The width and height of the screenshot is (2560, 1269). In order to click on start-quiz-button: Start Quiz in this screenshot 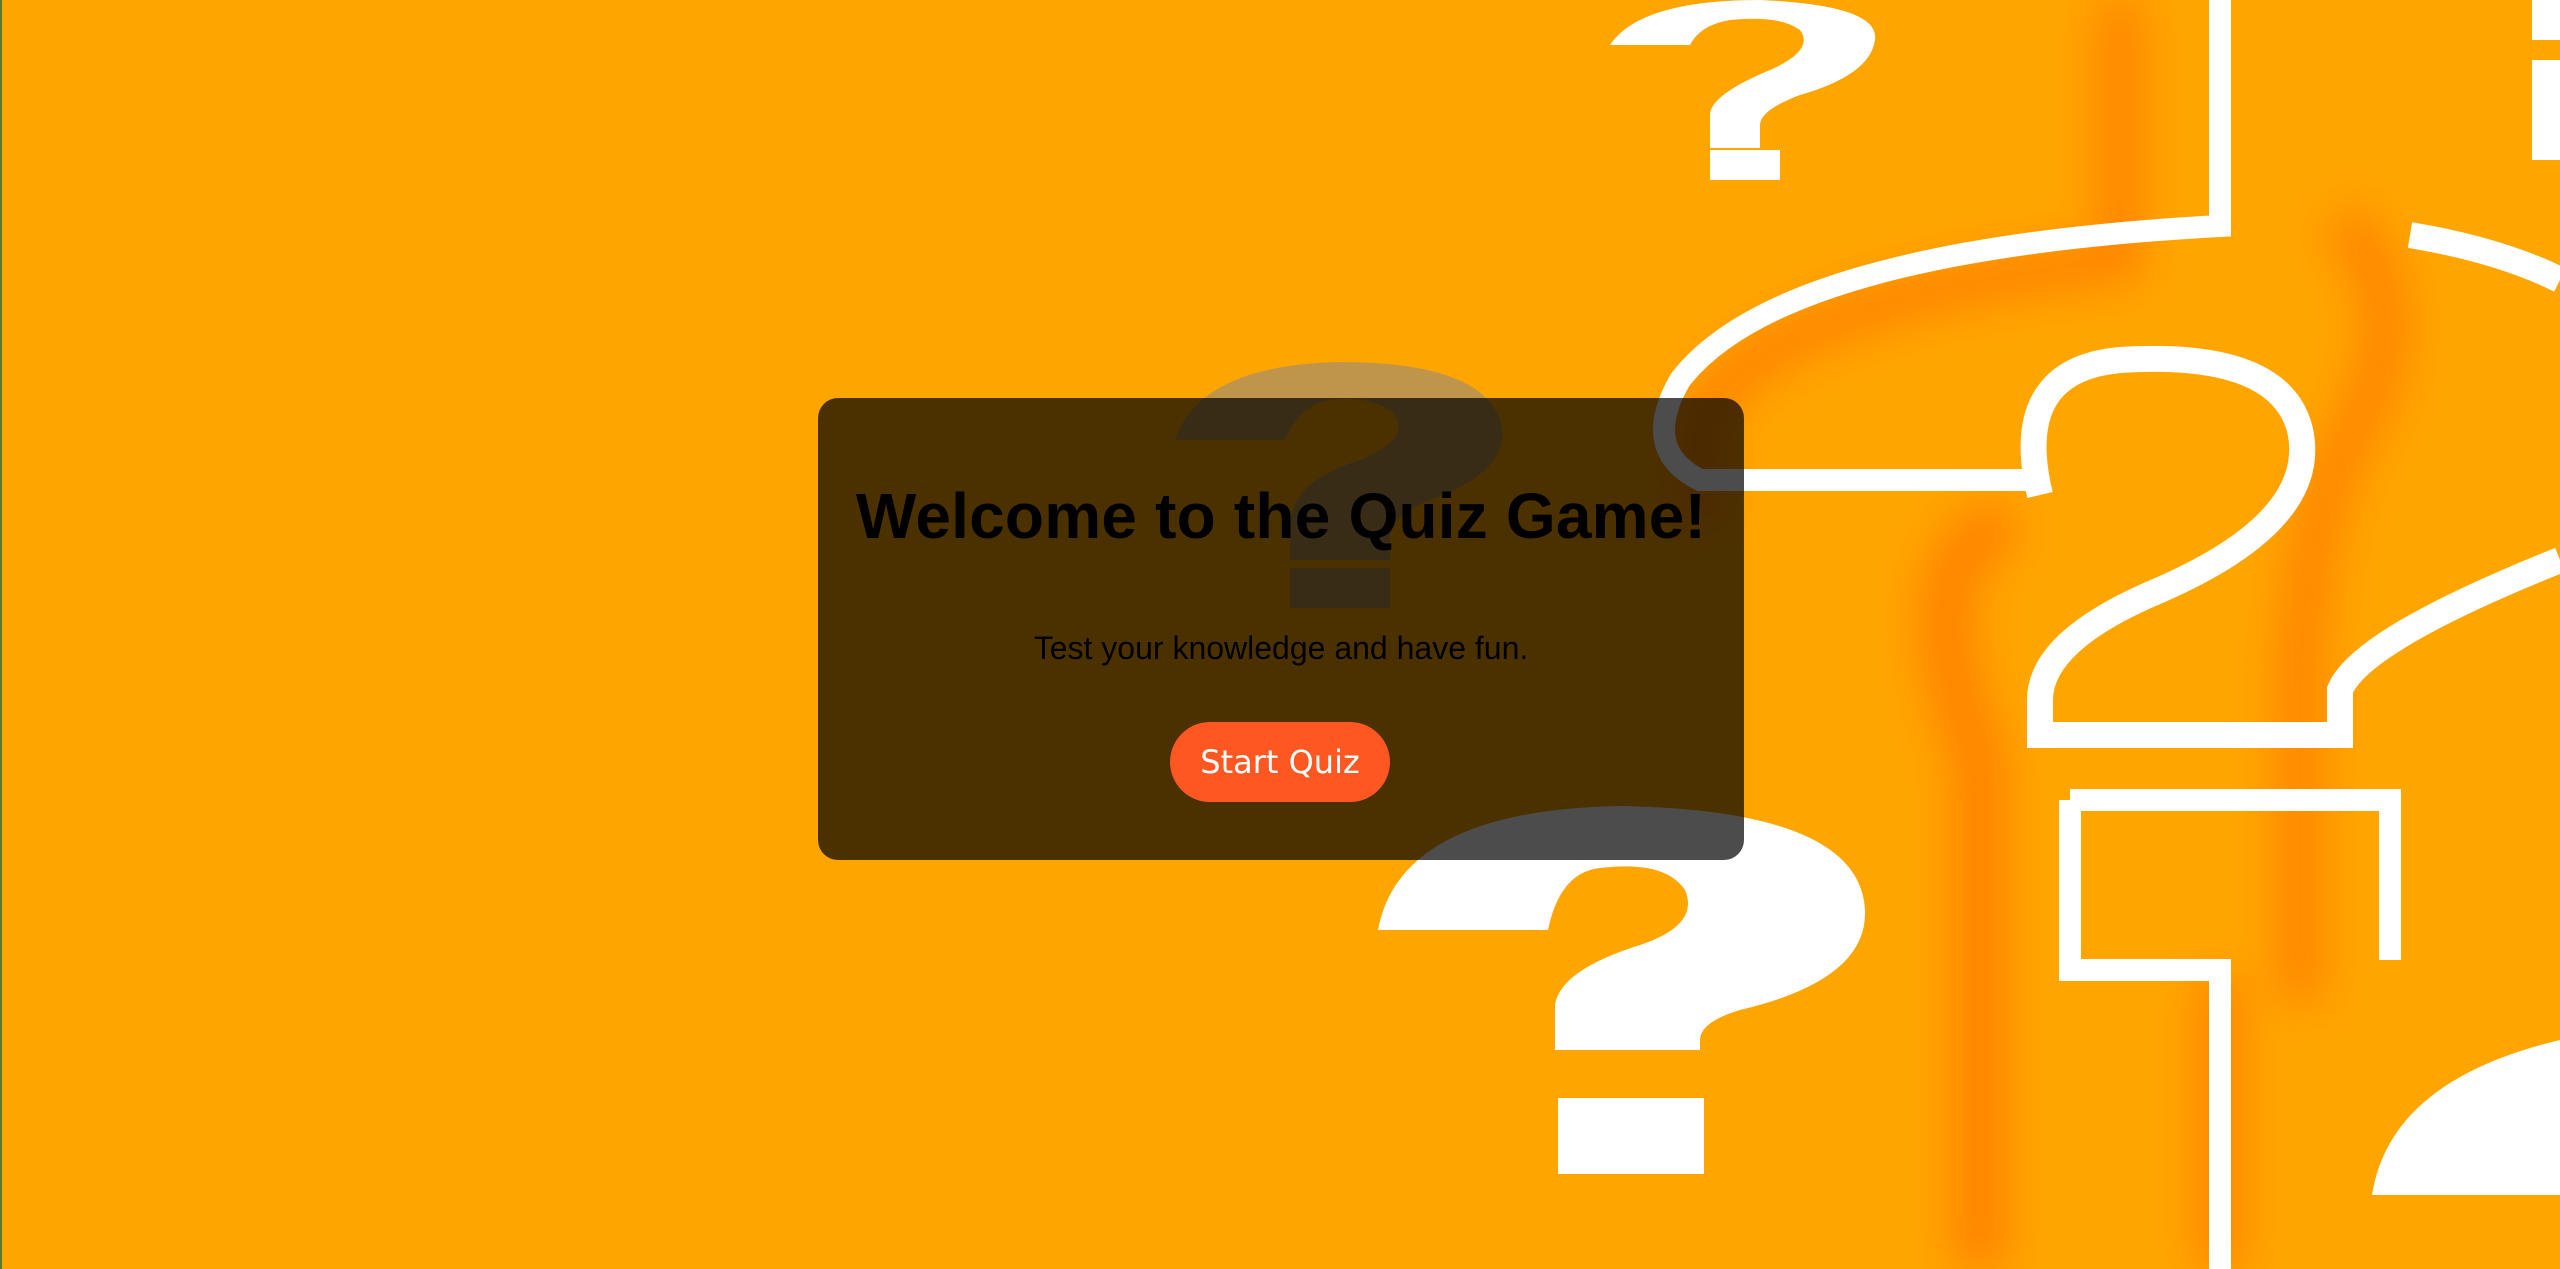, I will do `click(1280, 762)`.